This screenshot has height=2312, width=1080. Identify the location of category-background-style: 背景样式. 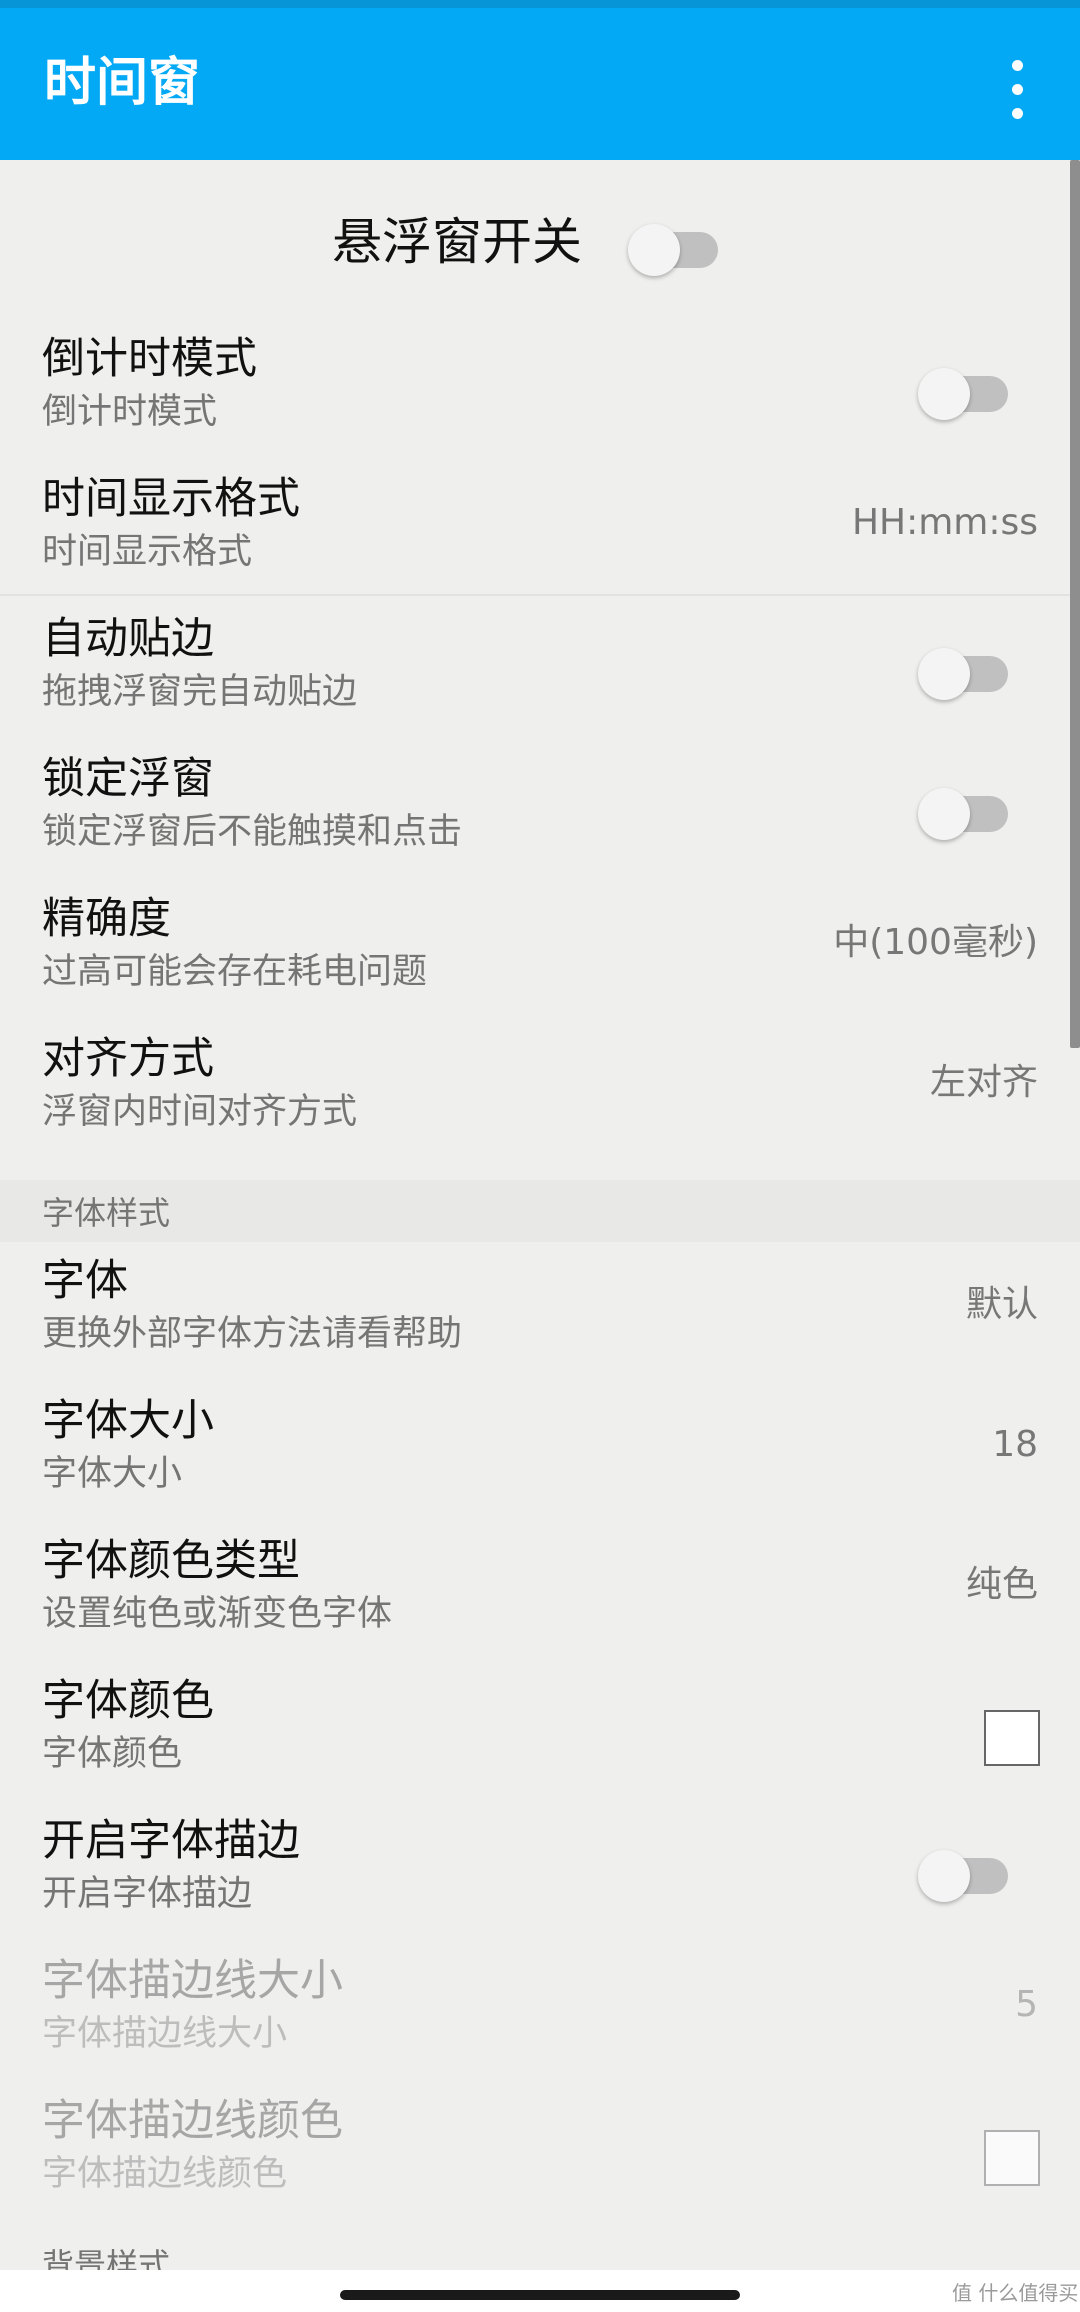
(540, 2251).